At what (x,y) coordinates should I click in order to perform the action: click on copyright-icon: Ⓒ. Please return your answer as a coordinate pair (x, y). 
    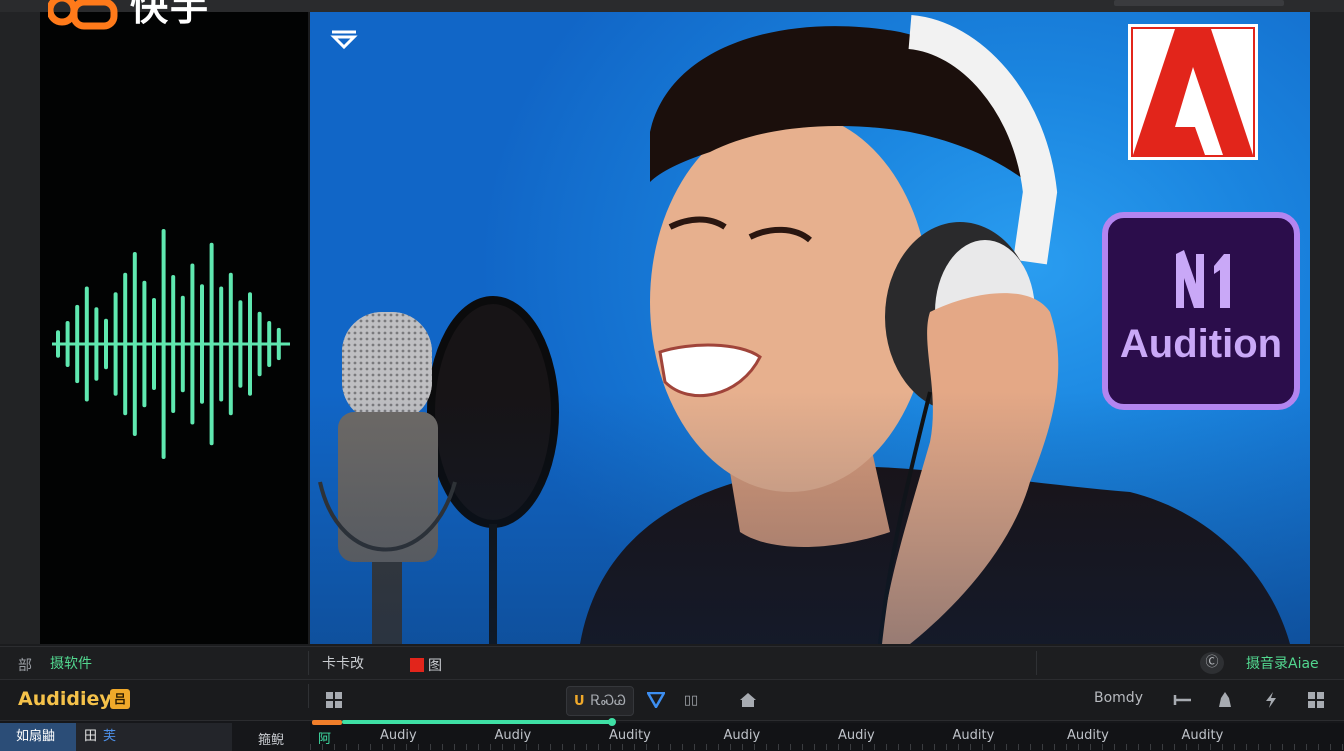
    Looking at the image, I should click on (1212, 663).